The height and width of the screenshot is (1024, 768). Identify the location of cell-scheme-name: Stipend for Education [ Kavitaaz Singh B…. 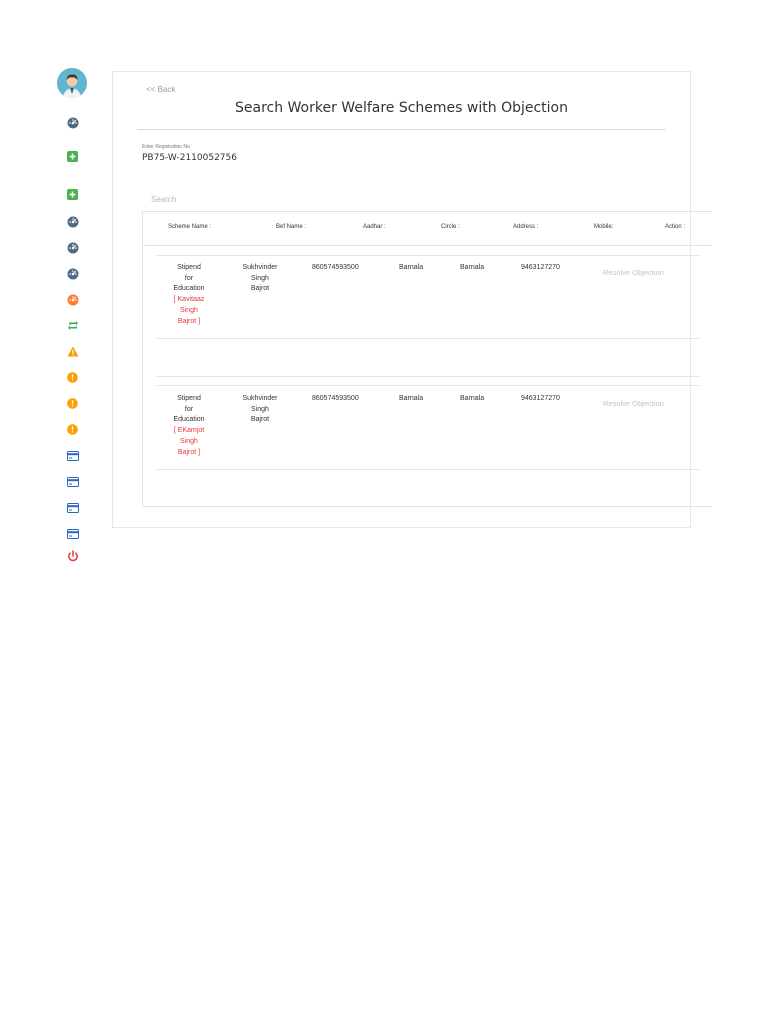
(189, 295).